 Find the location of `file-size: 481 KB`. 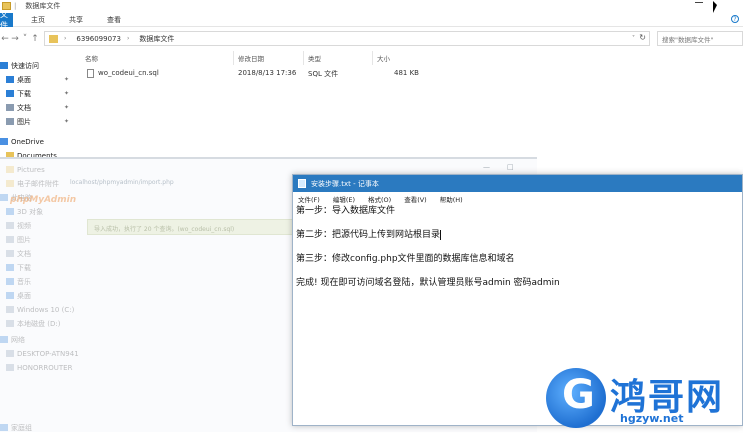

file-size: 481 KB is located at coordinates (406, 73).